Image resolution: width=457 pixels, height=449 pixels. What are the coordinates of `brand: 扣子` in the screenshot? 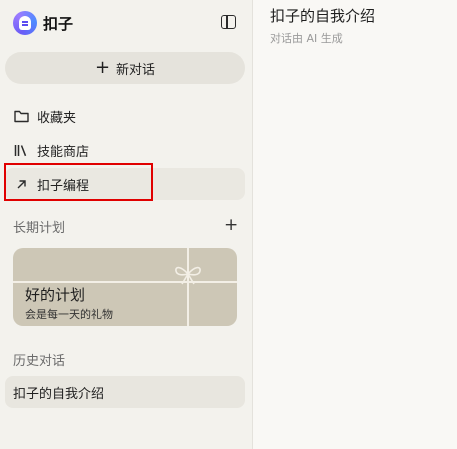 It's located at (43, 23).